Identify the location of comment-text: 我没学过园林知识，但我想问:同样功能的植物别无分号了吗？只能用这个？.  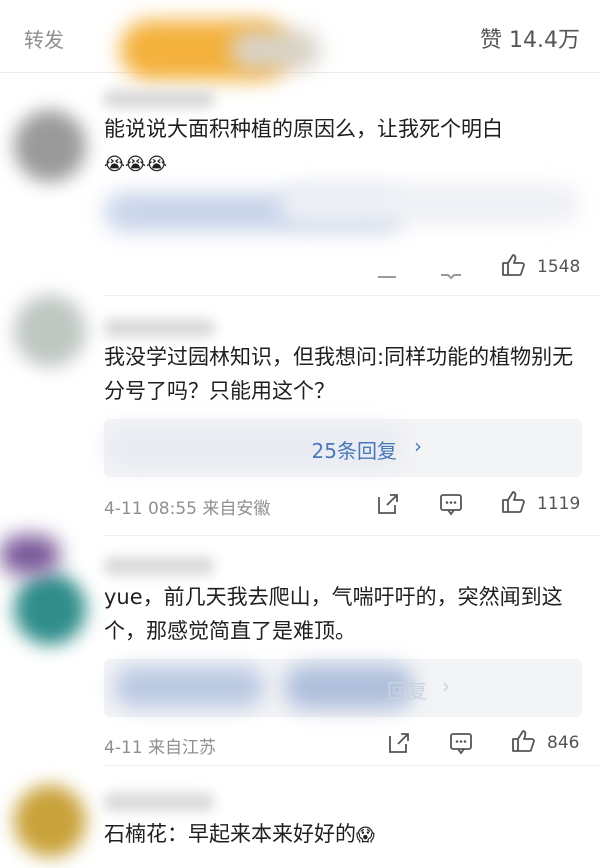
(339, 374).